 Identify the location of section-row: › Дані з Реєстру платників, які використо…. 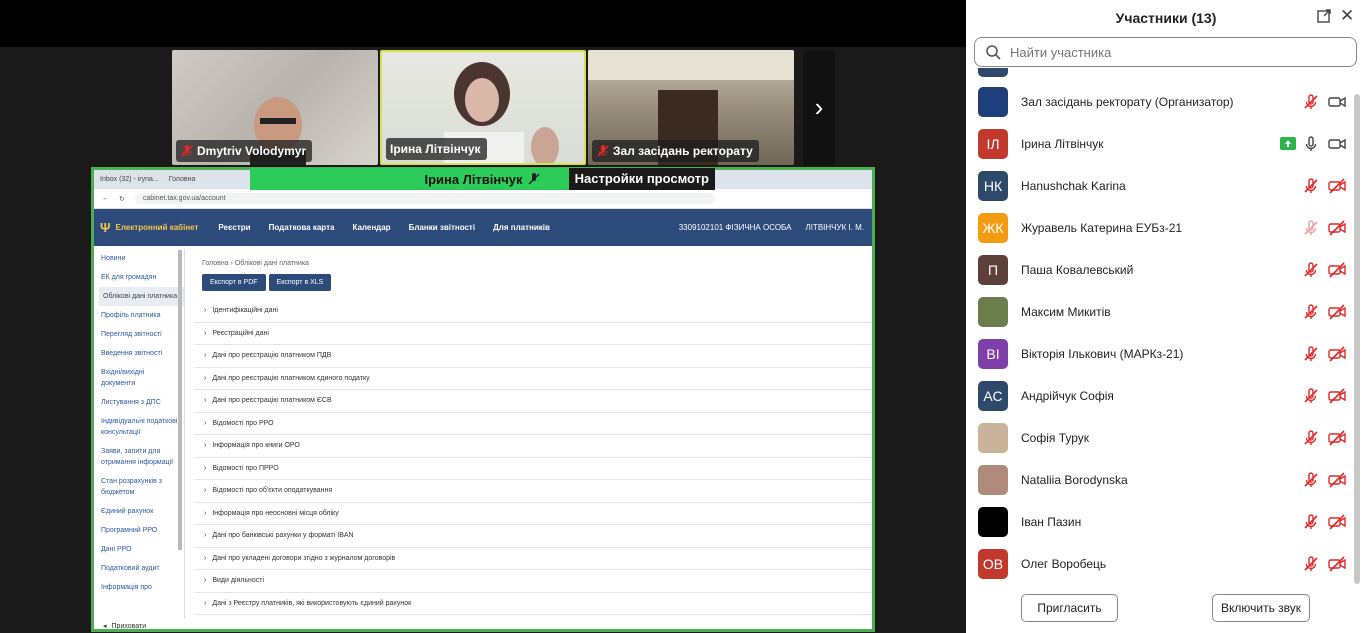
(533, 604).